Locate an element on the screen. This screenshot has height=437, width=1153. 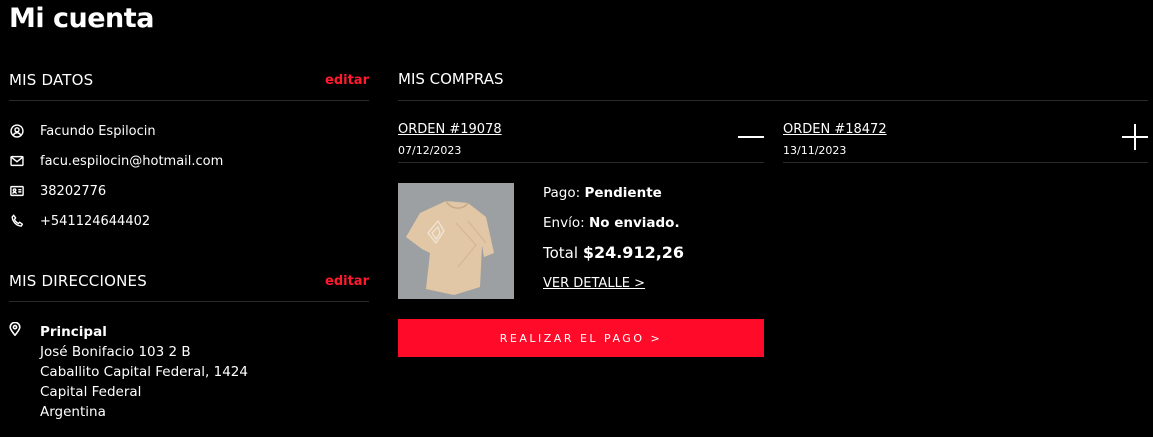
order-header: ORDEN #19078 07/12/2023 is located at coordinates (581, 131).